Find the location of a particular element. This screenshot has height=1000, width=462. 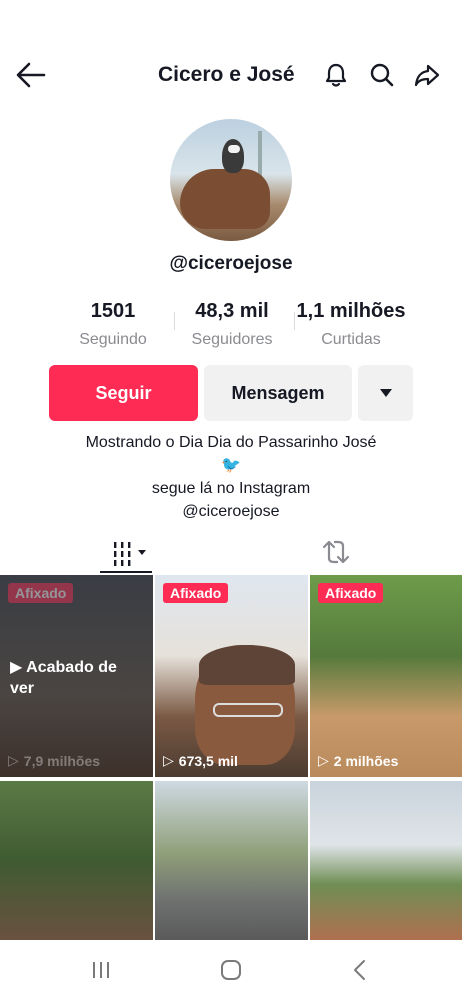

system-nav-bar is located at coordinates (231, 970).